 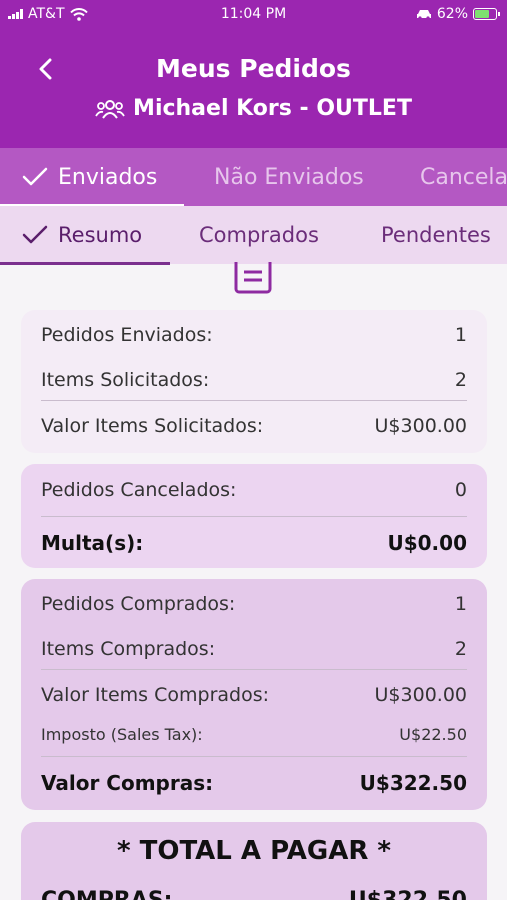 What do you see at coordinates (486, 14) in the screenshot?
I see `battery-icon` at bounding box center [486, 14].